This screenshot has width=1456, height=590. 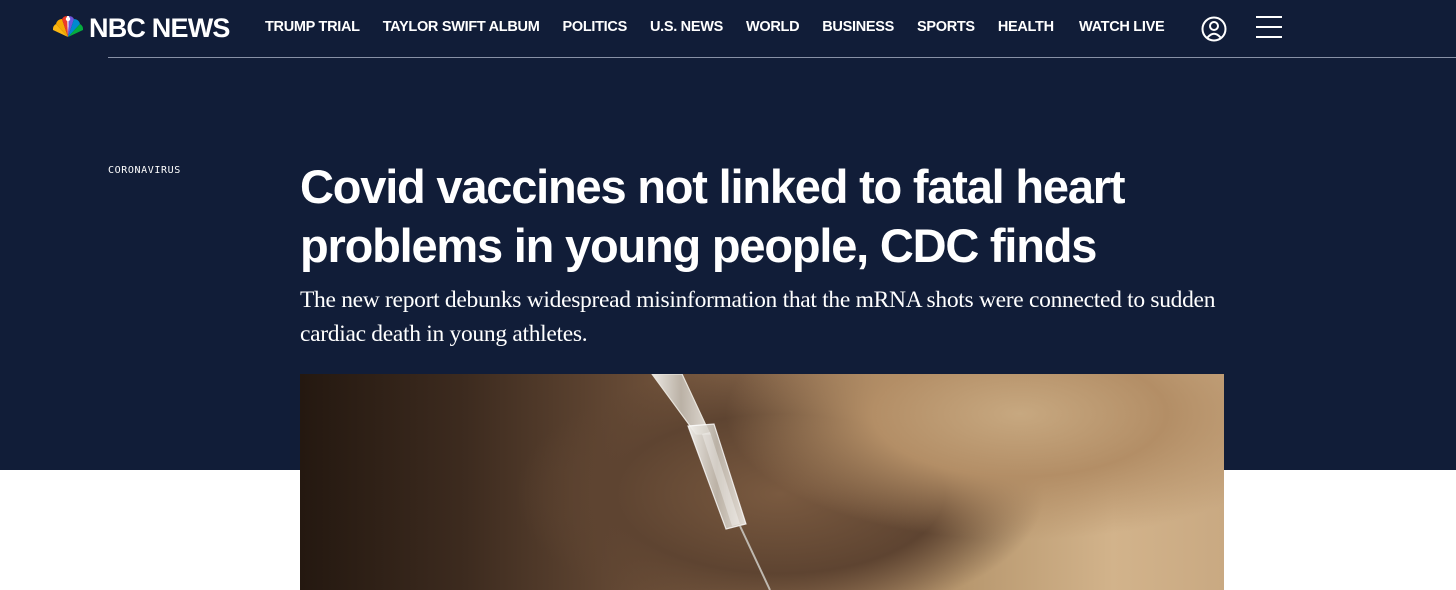 What do you see at coordinates (159, 27) in the screenshot?
I see `brand-name: NBC NEWS` at bounding box center [159, 27].